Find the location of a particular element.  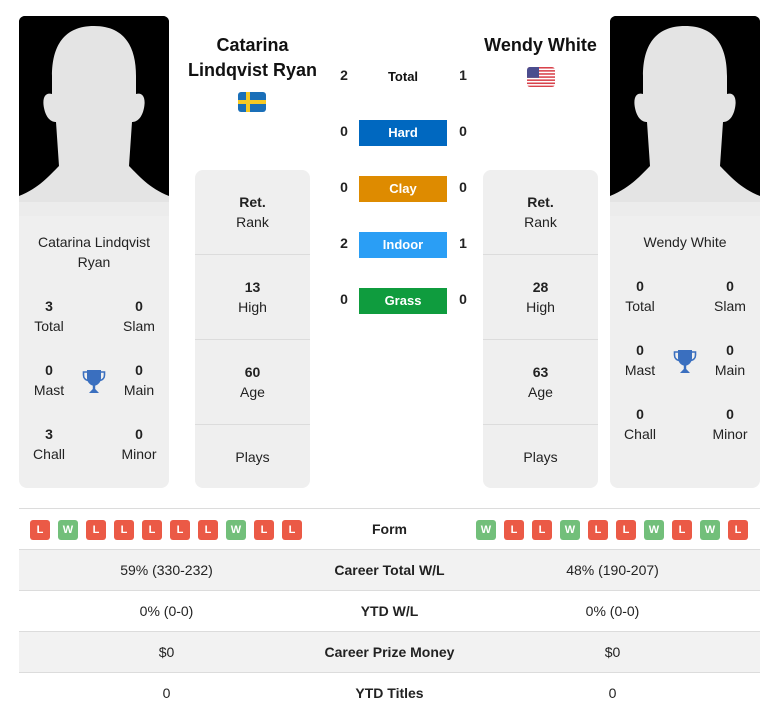

h2h-total-p2: 1 is located at coordinates (463, 75).